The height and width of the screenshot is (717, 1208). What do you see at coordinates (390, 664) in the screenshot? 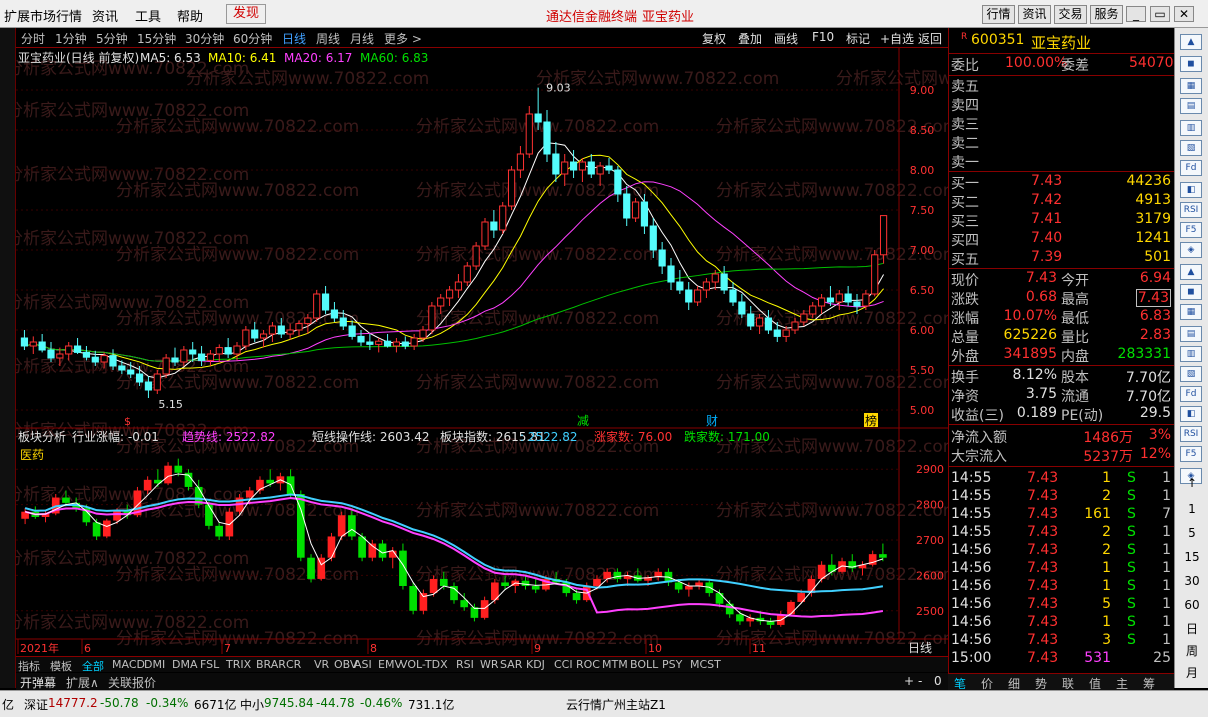
I see `indicator-tab-emv: EMV` at bounding box center [390, 664].